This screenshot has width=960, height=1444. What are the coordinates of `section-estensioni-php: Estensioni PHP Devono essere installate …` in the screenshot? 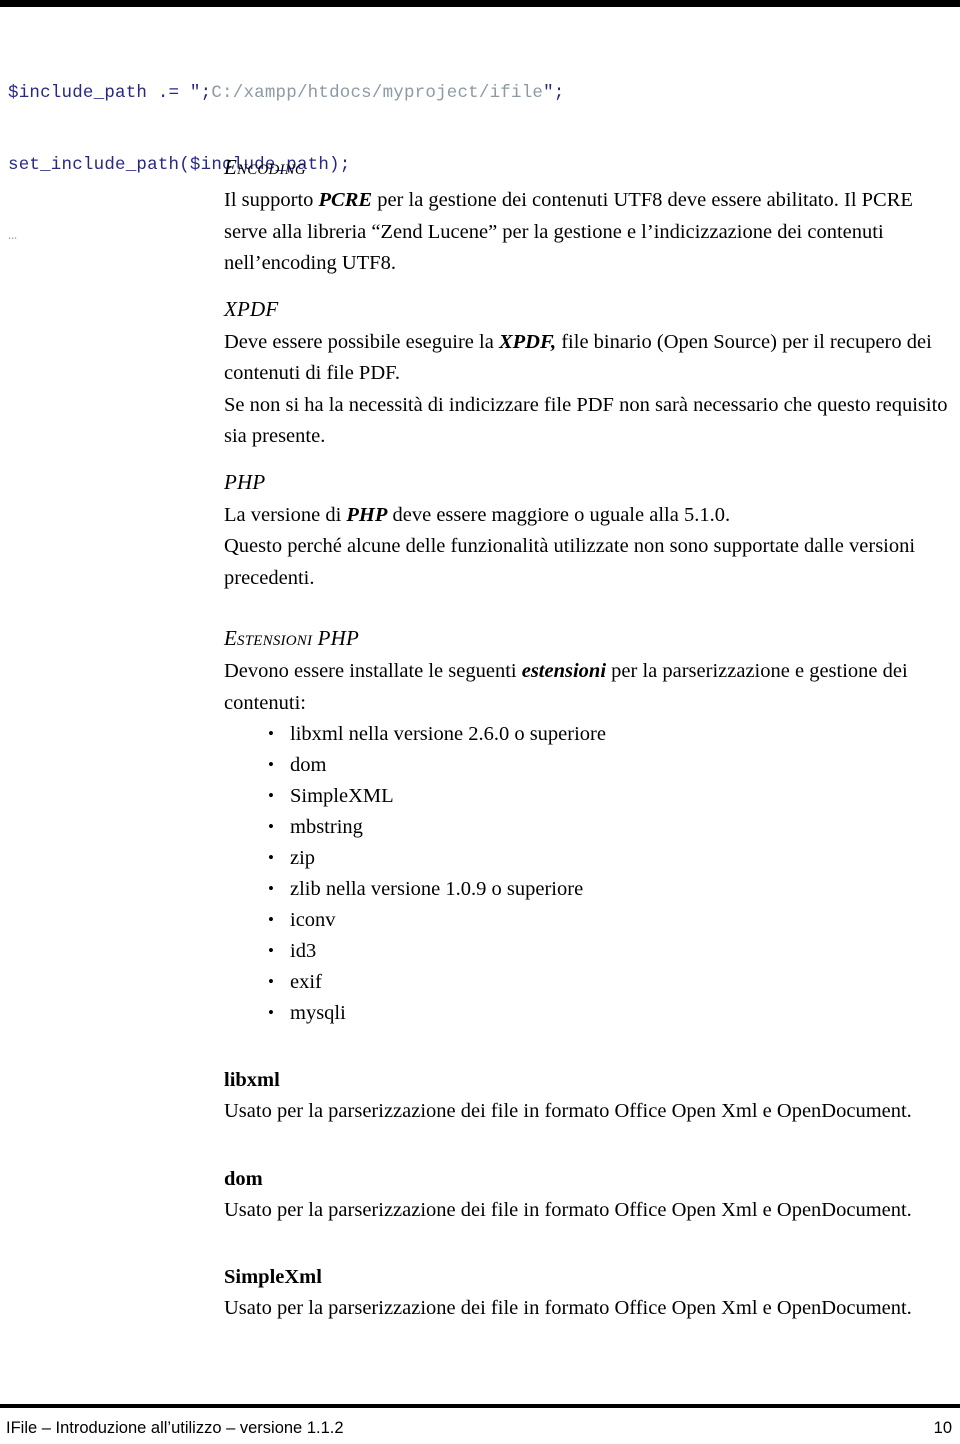 It's located at (589, 671).